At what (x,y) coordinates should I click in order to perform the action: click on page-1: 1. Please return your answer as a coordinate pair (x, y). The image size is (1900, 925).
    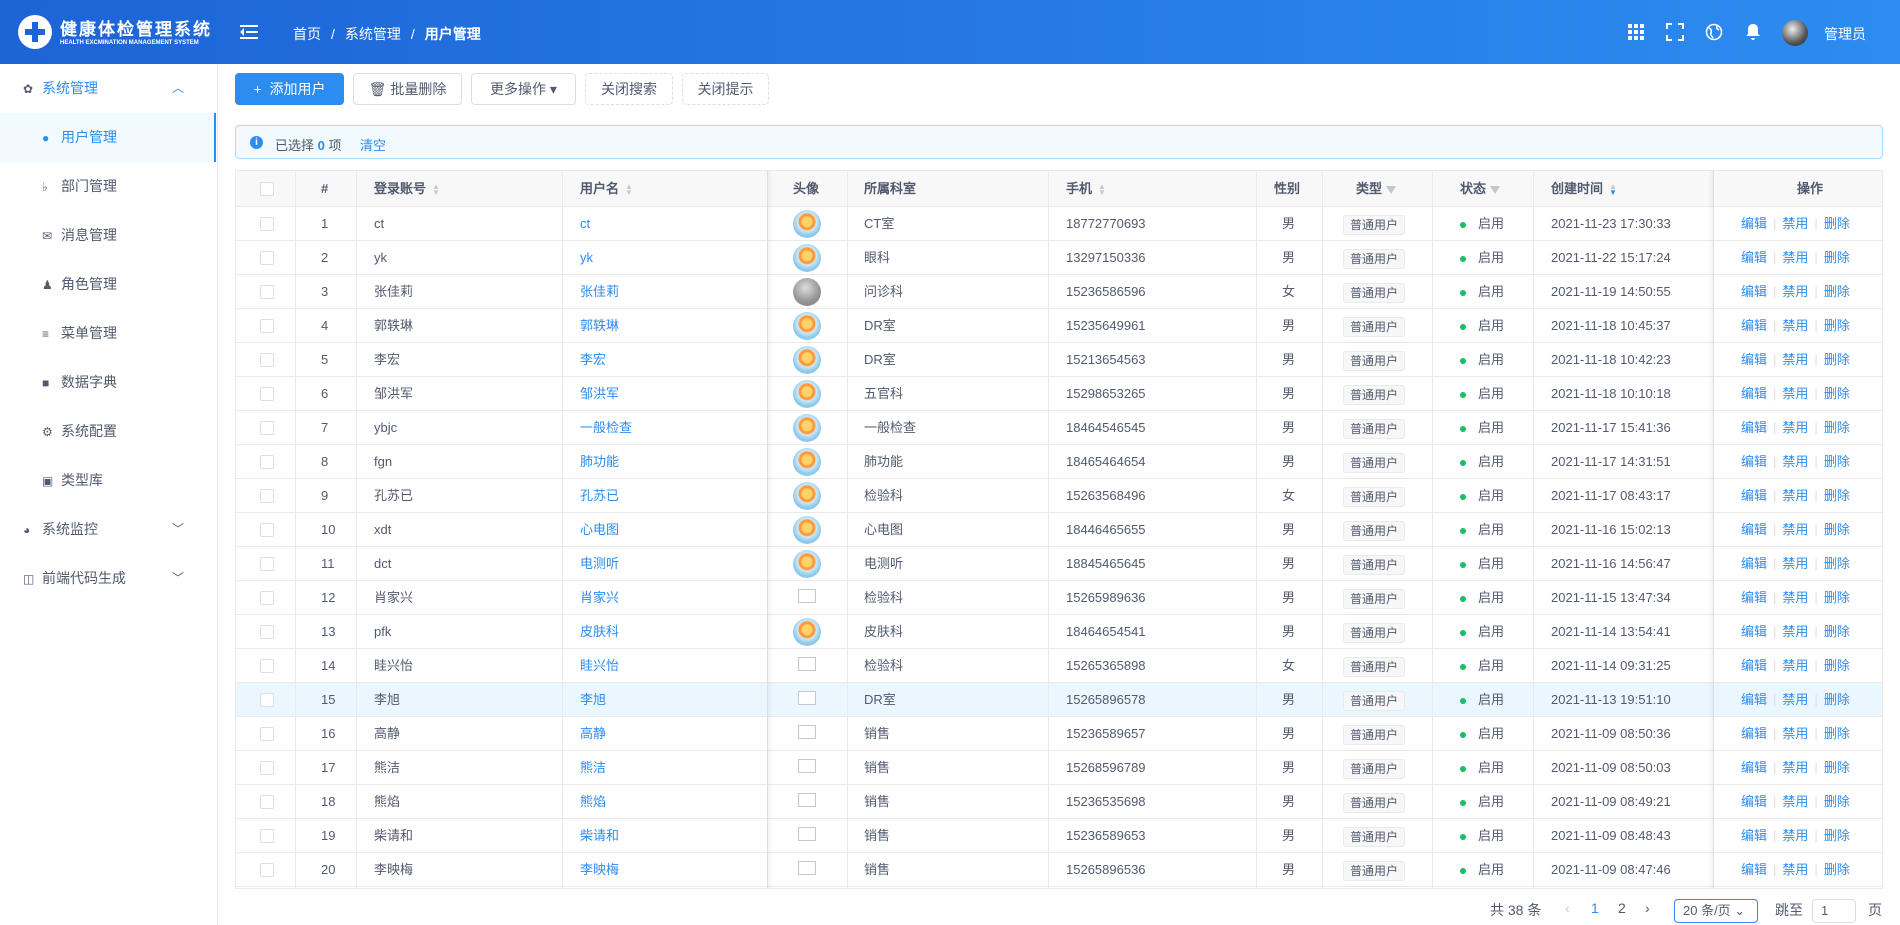
    Looking at the image, I should click on (1595, 908).